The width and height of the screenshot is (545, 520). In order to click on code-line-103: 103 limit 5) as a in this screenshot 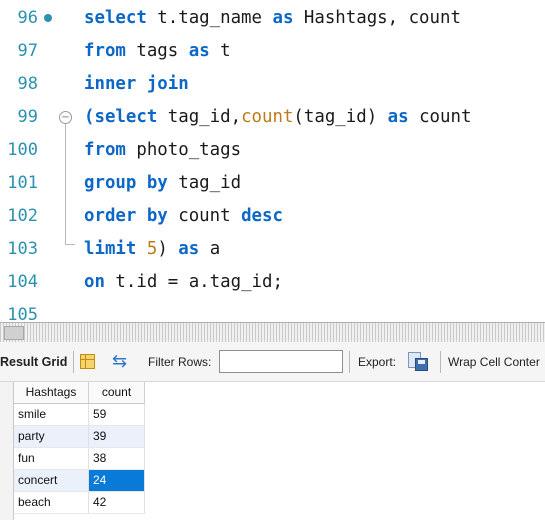, I will do `click(272, 249)`.